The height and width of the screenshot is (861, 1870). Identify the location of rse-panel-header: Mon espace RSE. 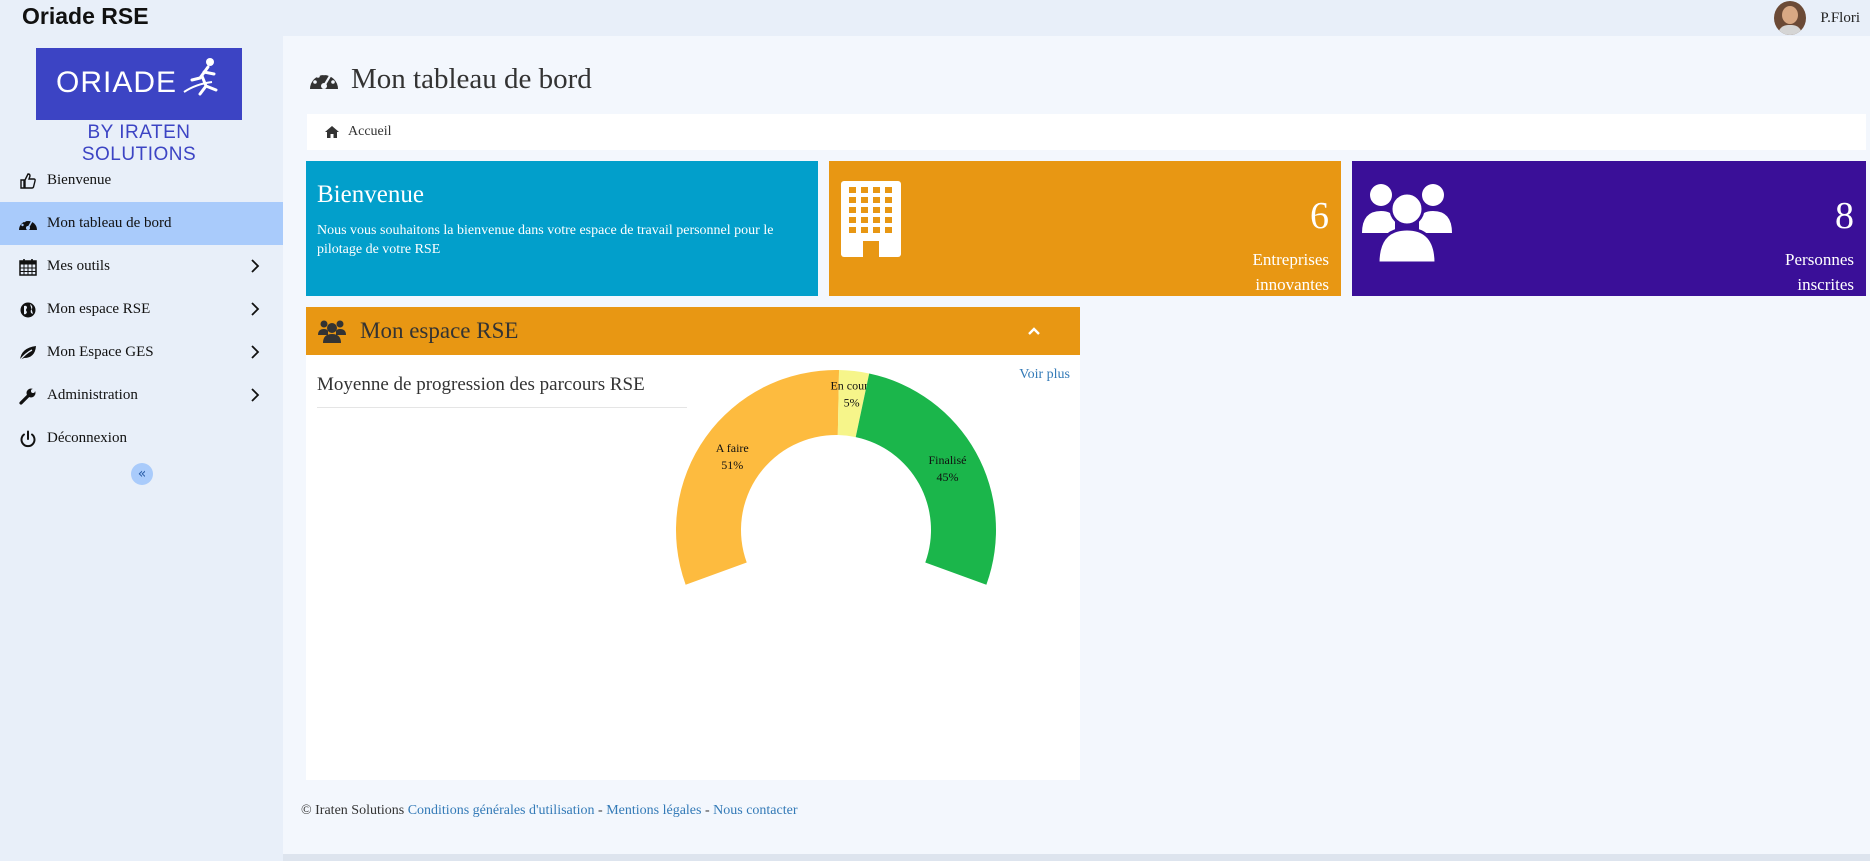
(693, 331).